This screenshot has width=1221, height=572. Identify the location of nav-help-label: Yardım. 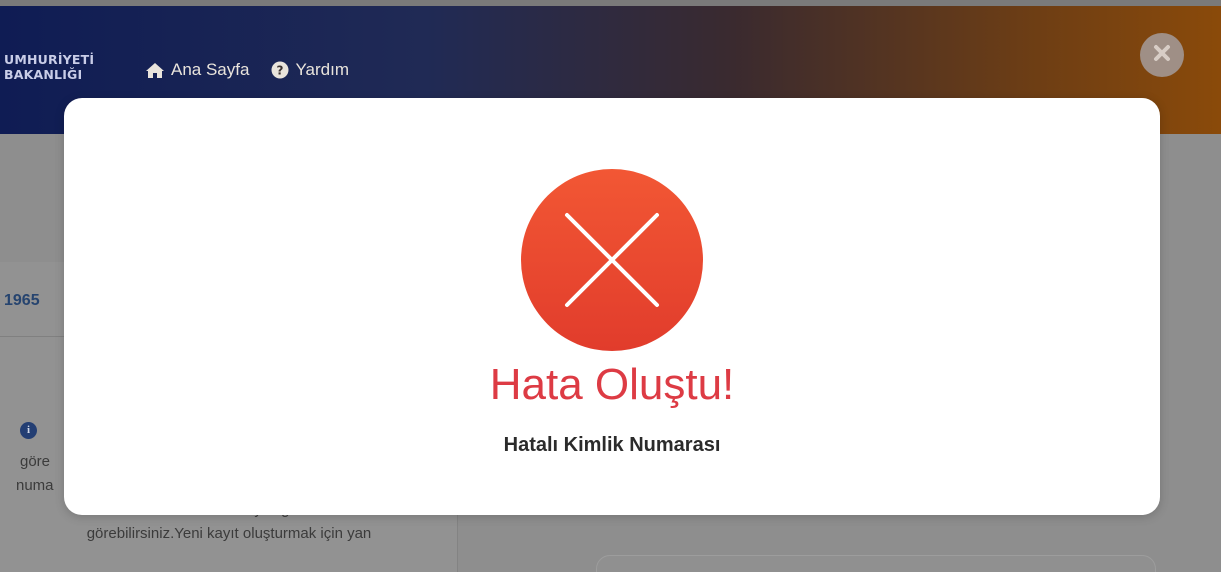
(322, 69).